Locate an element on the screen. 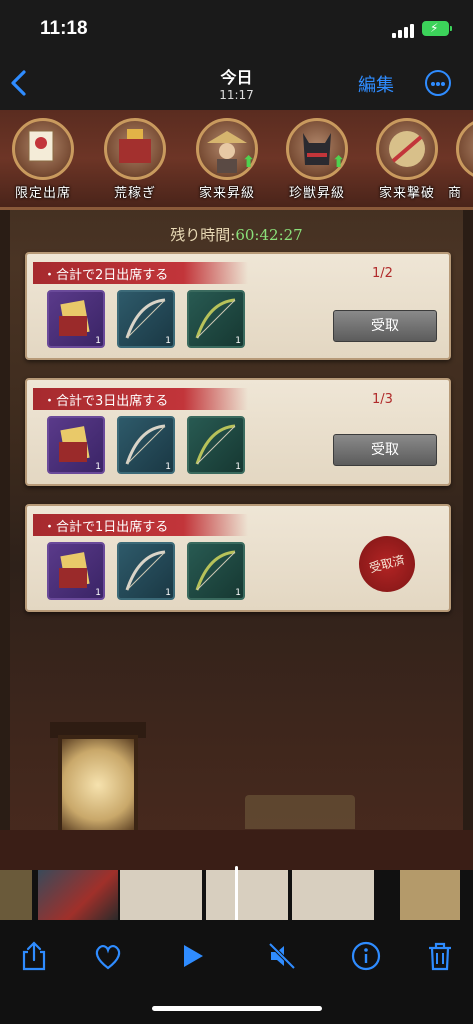 Image resolution: width=473 pixels, height=1024 pixels. game-tab-label: 限定出席 is located at coordinates (42, 193).